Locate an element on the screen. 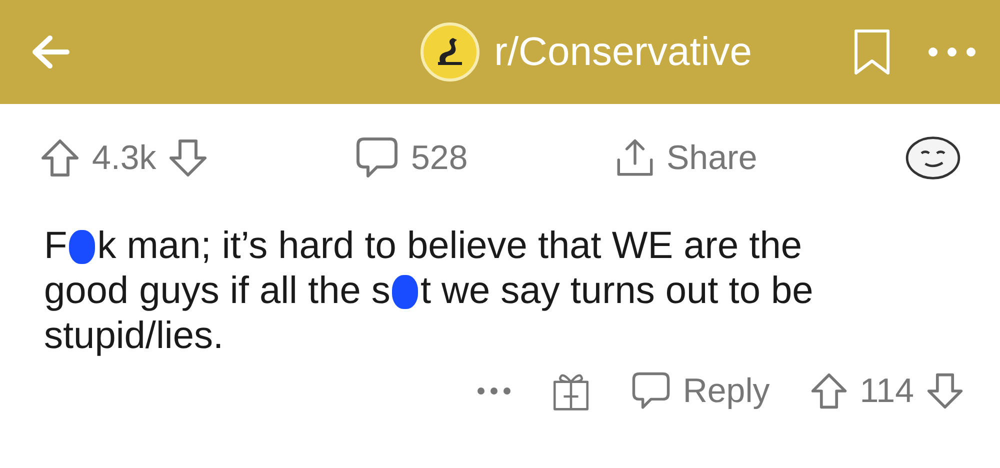  score-count: 114 is located at coordinates (887, 391).